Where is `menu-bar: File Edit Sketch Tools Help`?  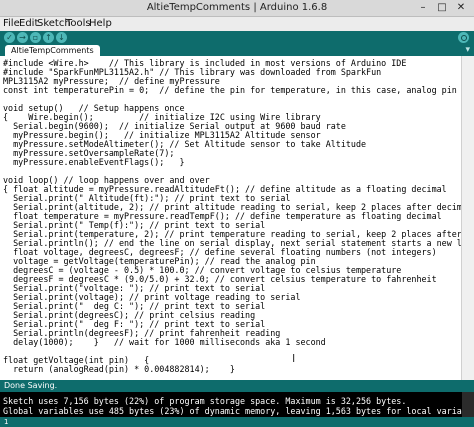
menu-bar: File Edit Sketch Tools Help is located at coordinates (237, 24).